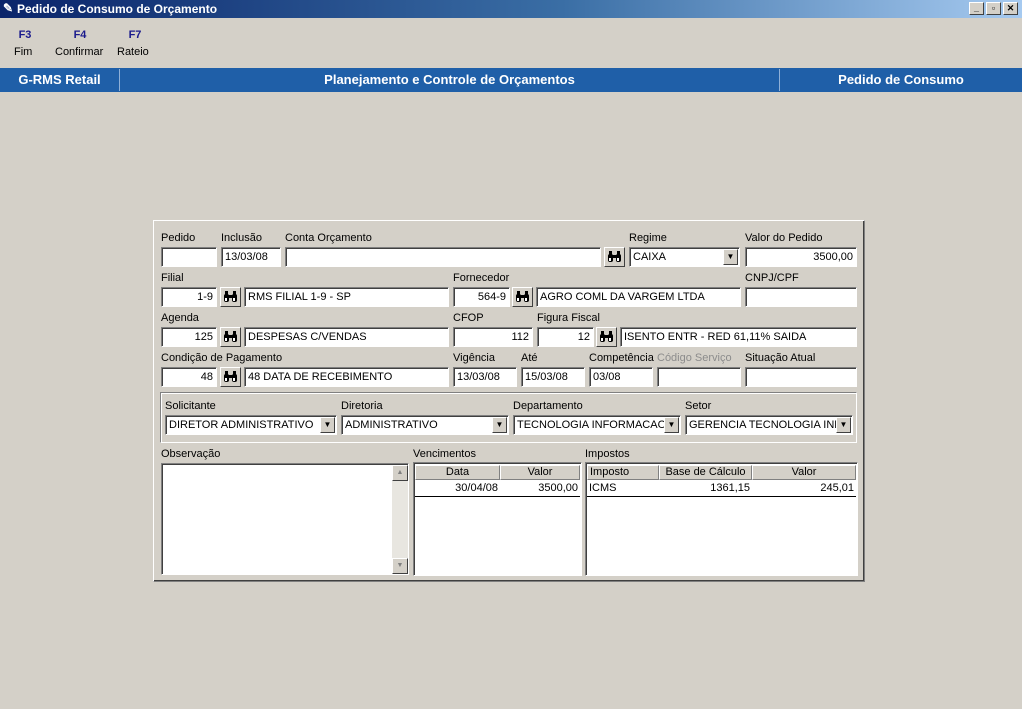 The width and height of the screenshot is (1022, 709). Describe the element at coordinates (493, 337) in the screenshot. I see `cfop-field: 112` at that location.